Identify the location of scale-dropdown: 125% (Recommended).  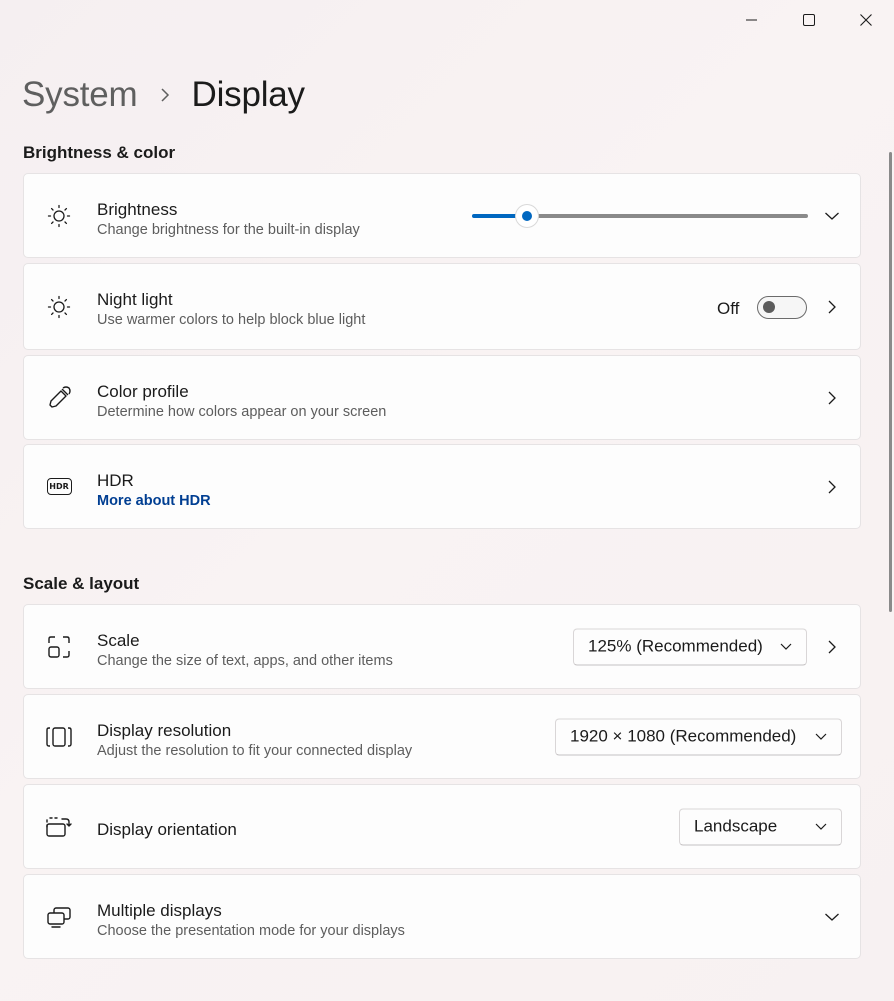
(690, 646).